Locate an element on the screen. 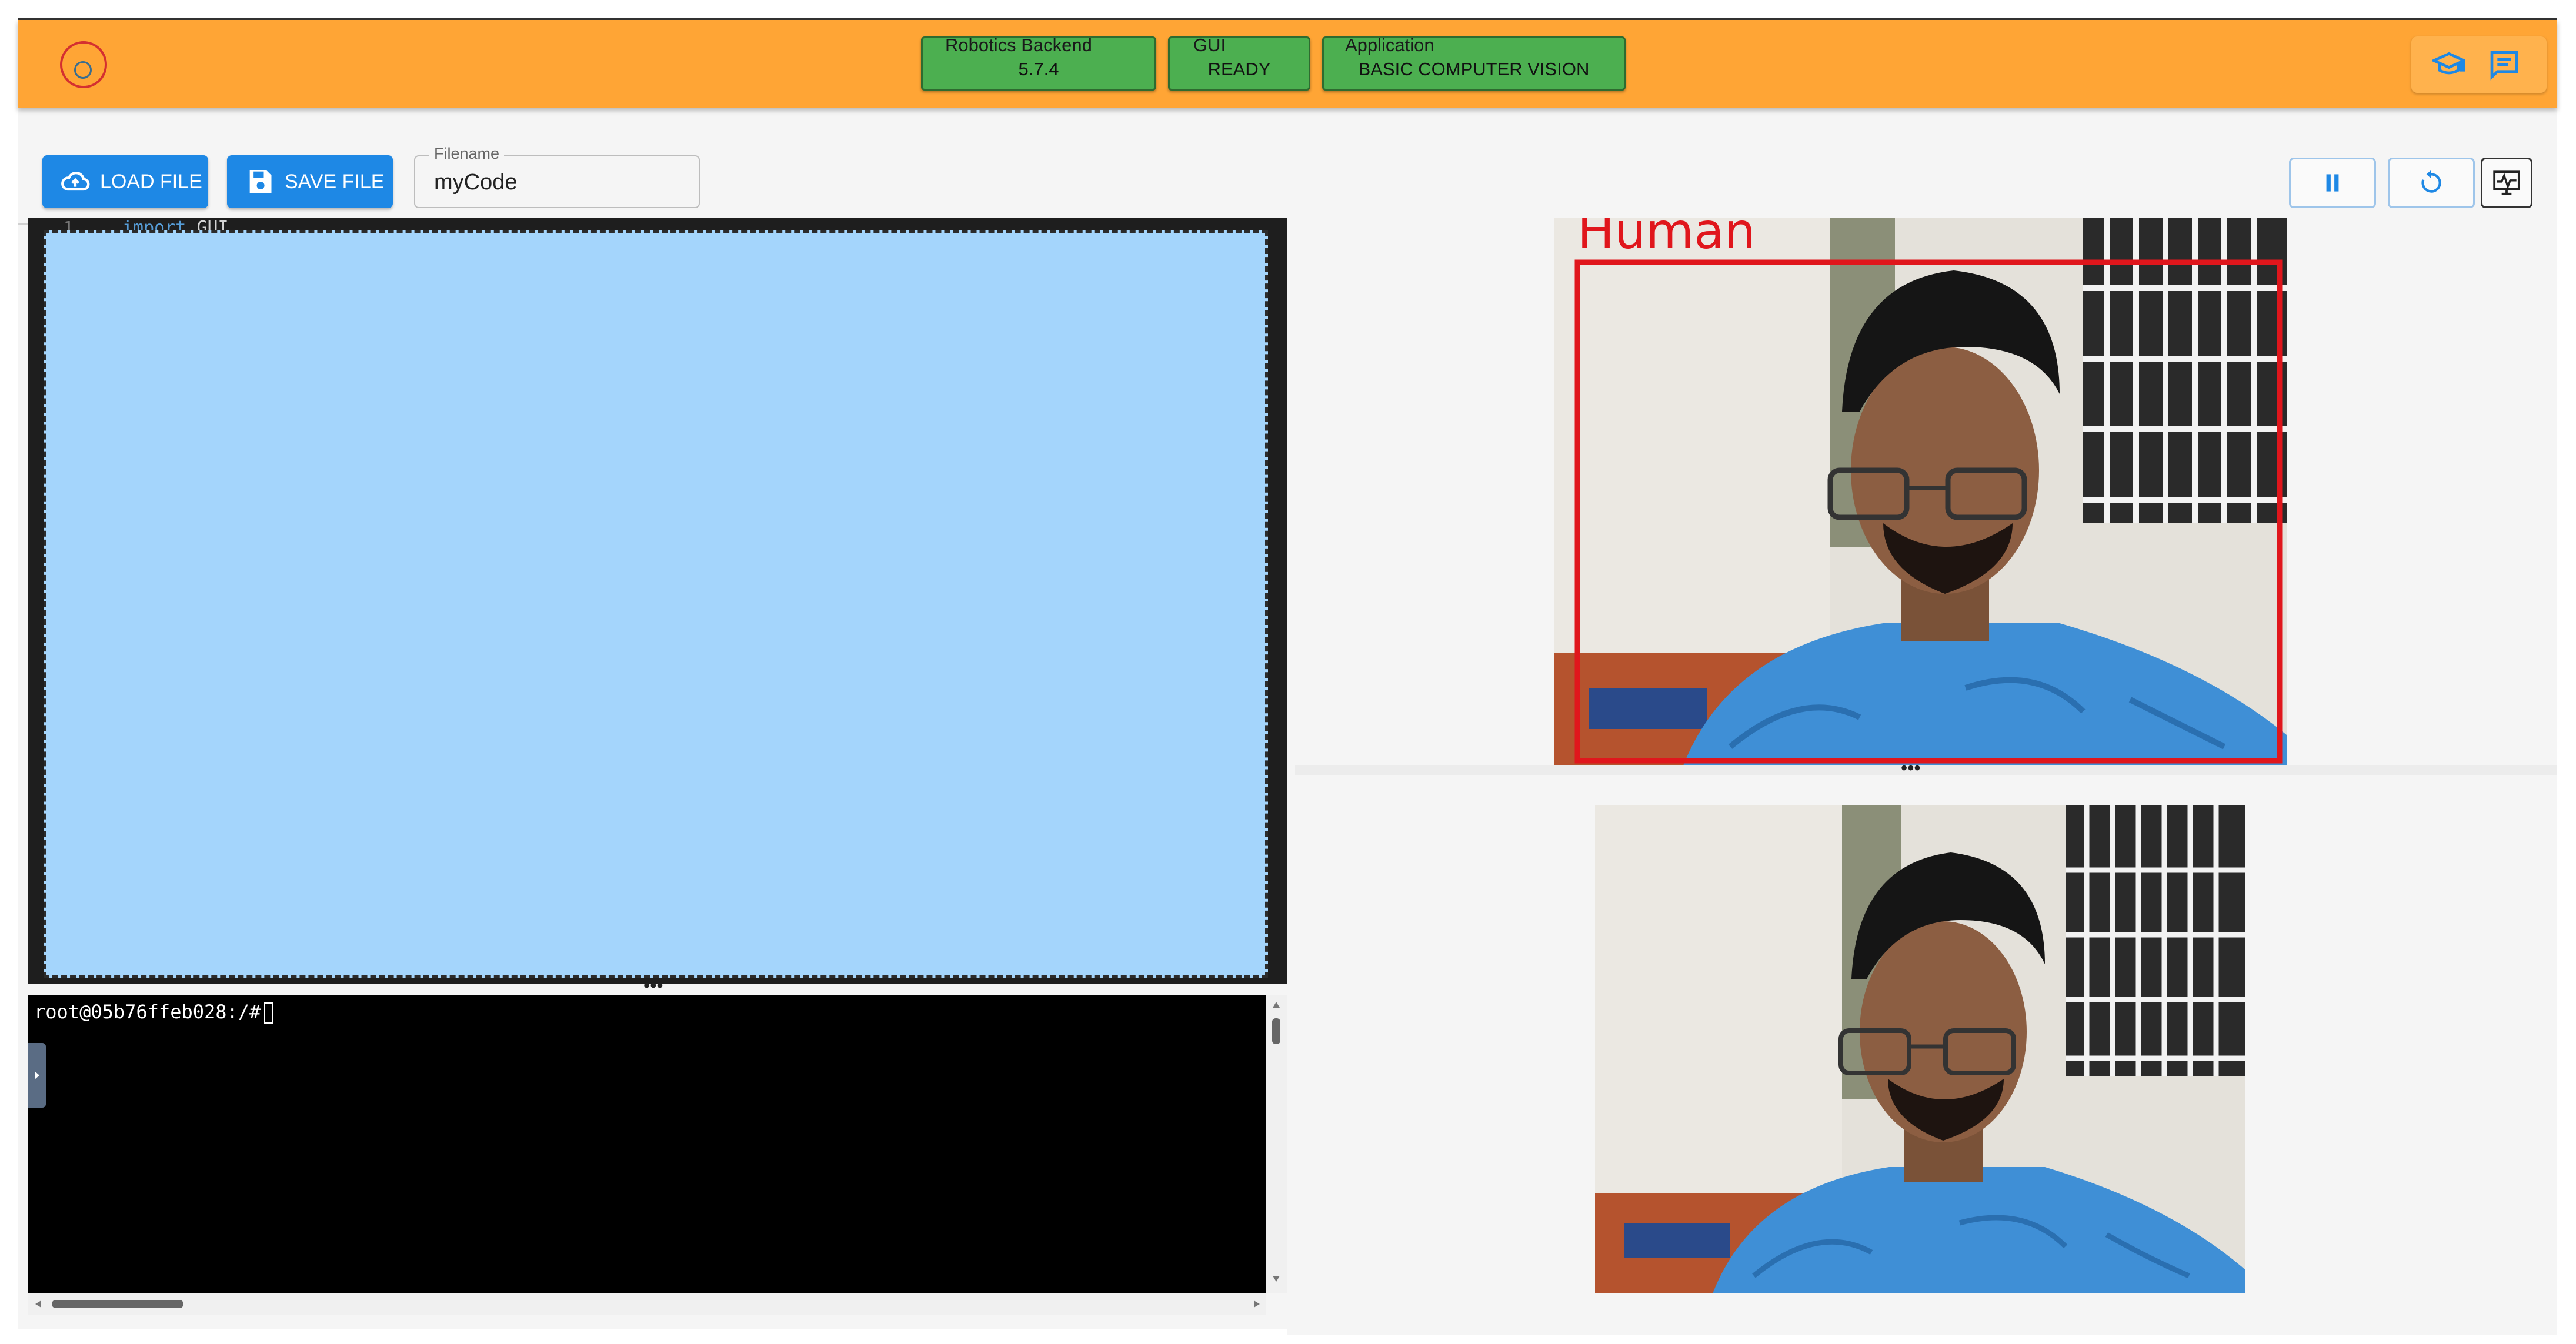 The image size is (2576, 1344). logo-mark is located at coordinates (83, 70).